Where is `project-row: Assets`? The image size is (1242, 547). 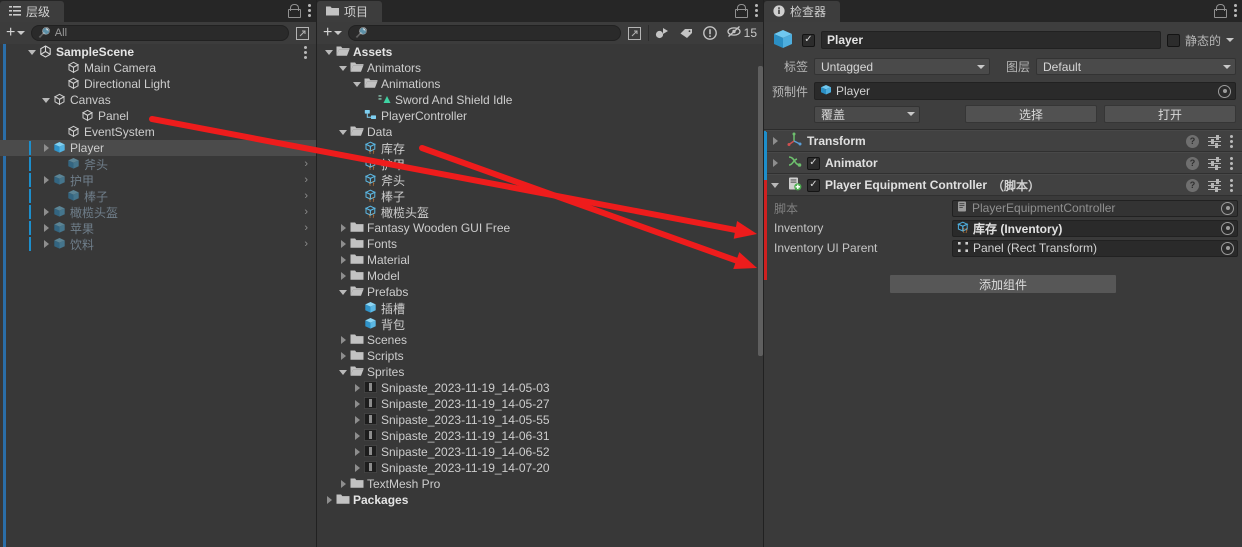
project-row: Assets is located at coordinates (540, 52).